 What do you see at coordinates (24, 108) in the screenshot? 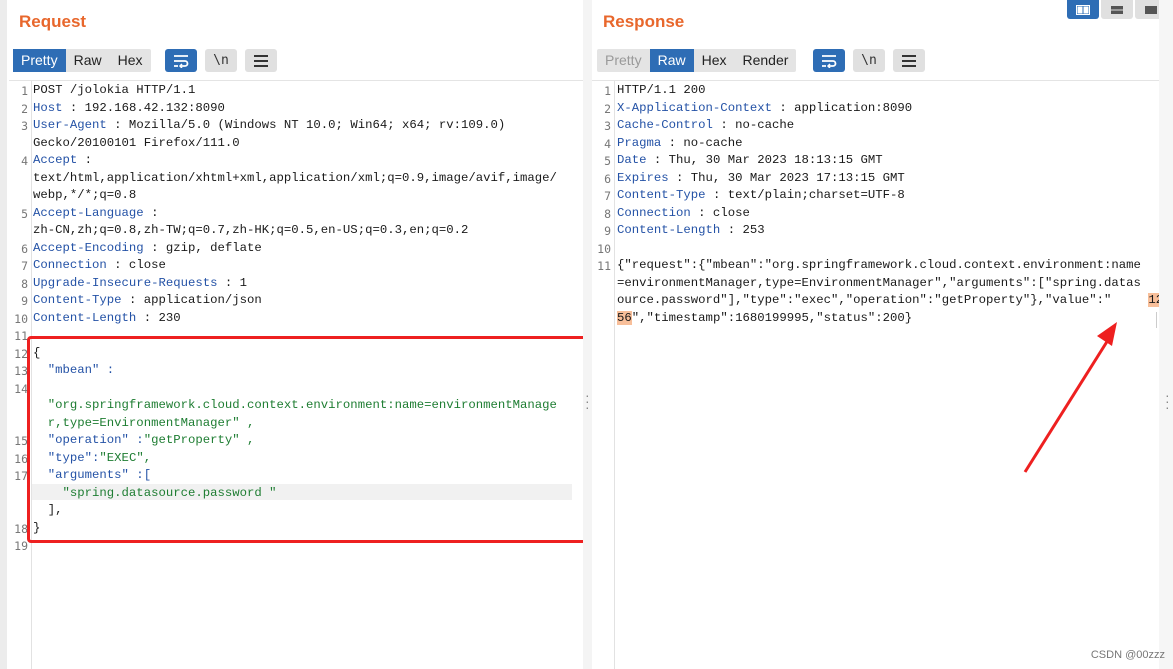
I see `line-number: 2` at bounding box center [24, 108].